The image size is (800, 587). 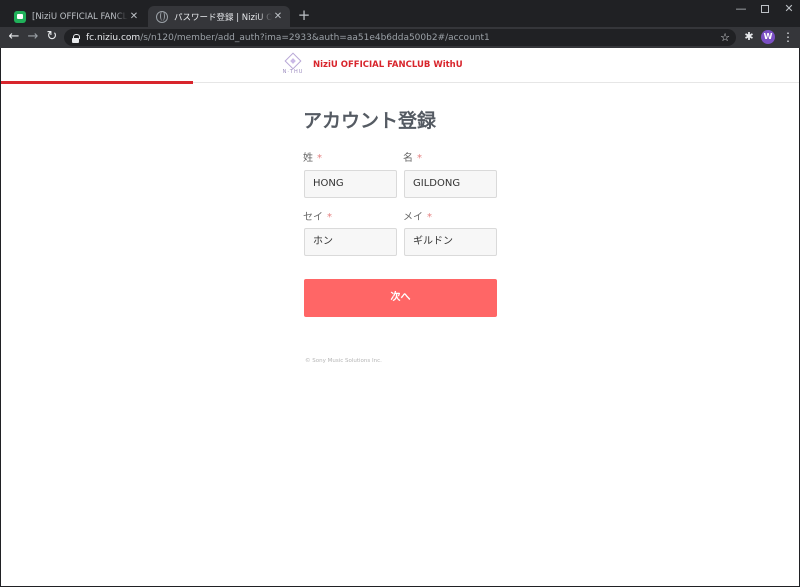 What do you see at coordinates (223, 17) in the screenshot?
I see `tab-title: パスワード登録 | NiziU OFFICIAL FA` at bounding box center [223, 17].